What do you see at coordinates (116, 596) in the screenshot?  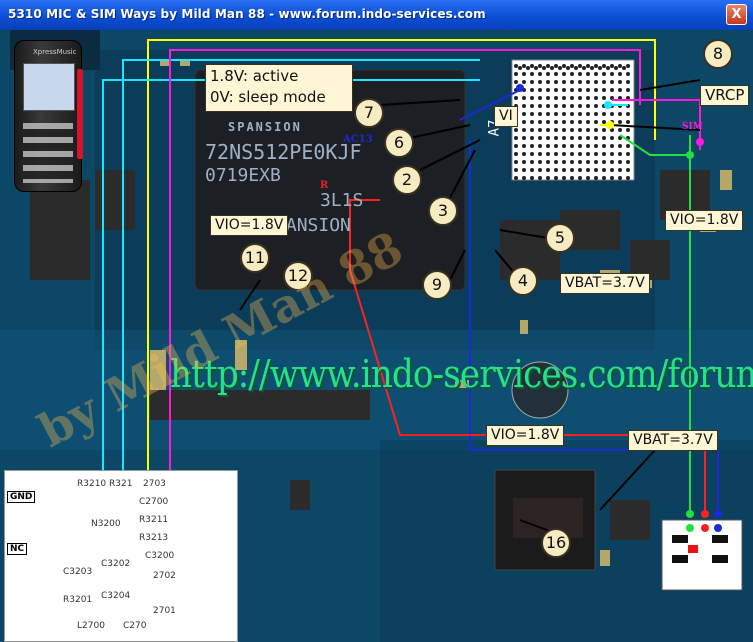 I see `part-c3204: C3204` at bounding box center [116, 596].